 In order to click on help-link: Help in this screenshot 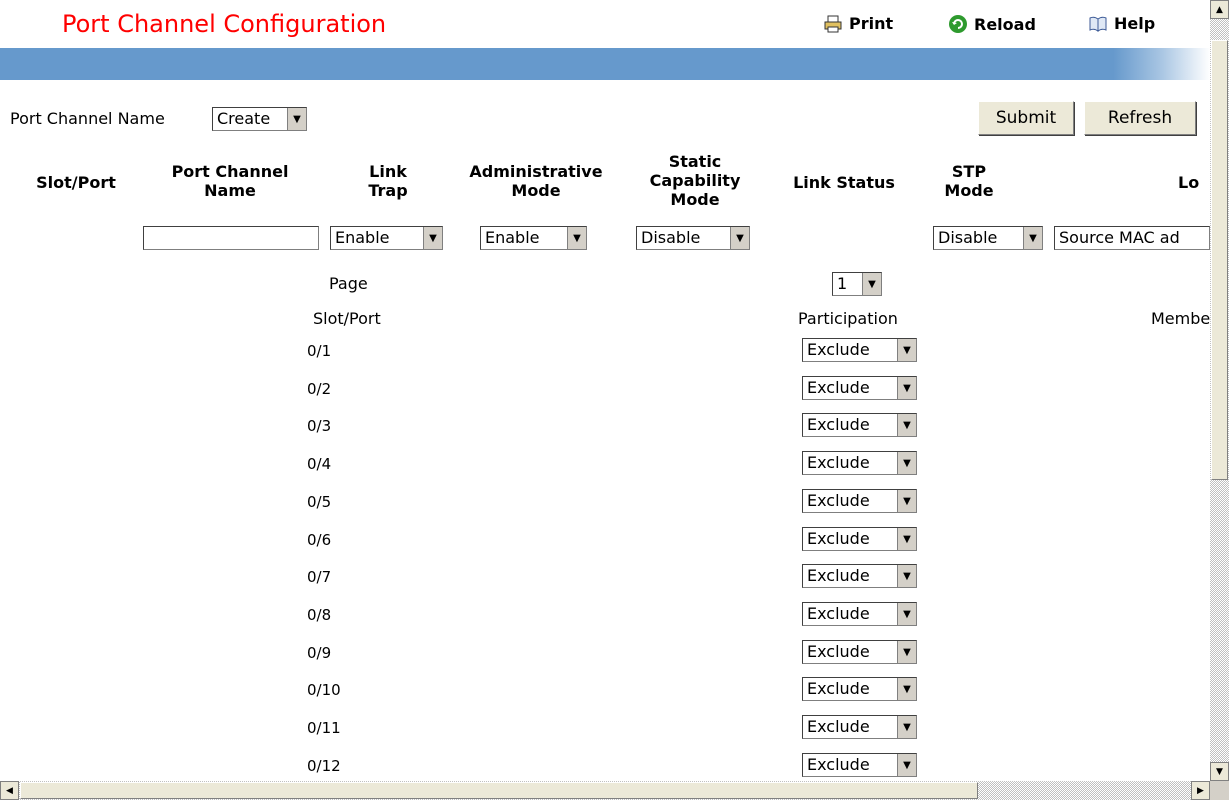, I will do `click(1121, 23)`.